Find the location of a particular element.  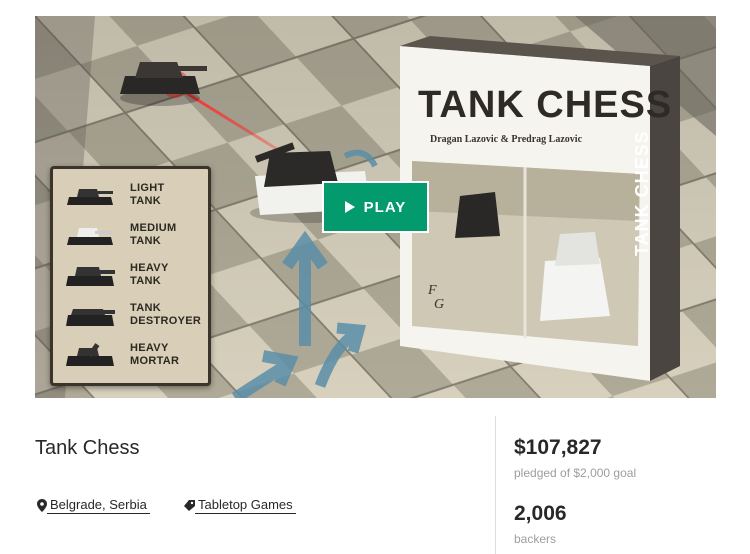

legend-heavy-tank: HEAVY TANK is located at coordinates (130, 277).